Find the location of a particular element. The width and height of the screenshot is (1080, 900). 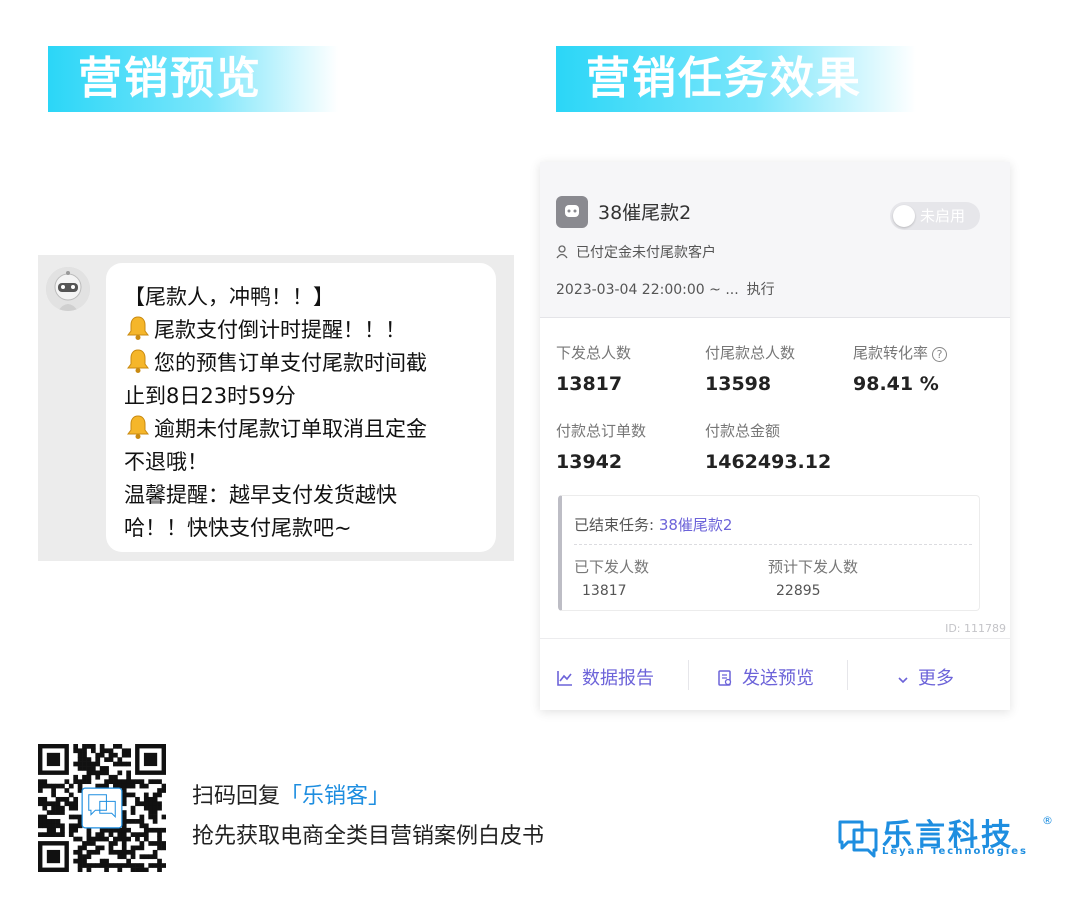

stat-label: 付款总金额 is located at coordinates (743, 431).